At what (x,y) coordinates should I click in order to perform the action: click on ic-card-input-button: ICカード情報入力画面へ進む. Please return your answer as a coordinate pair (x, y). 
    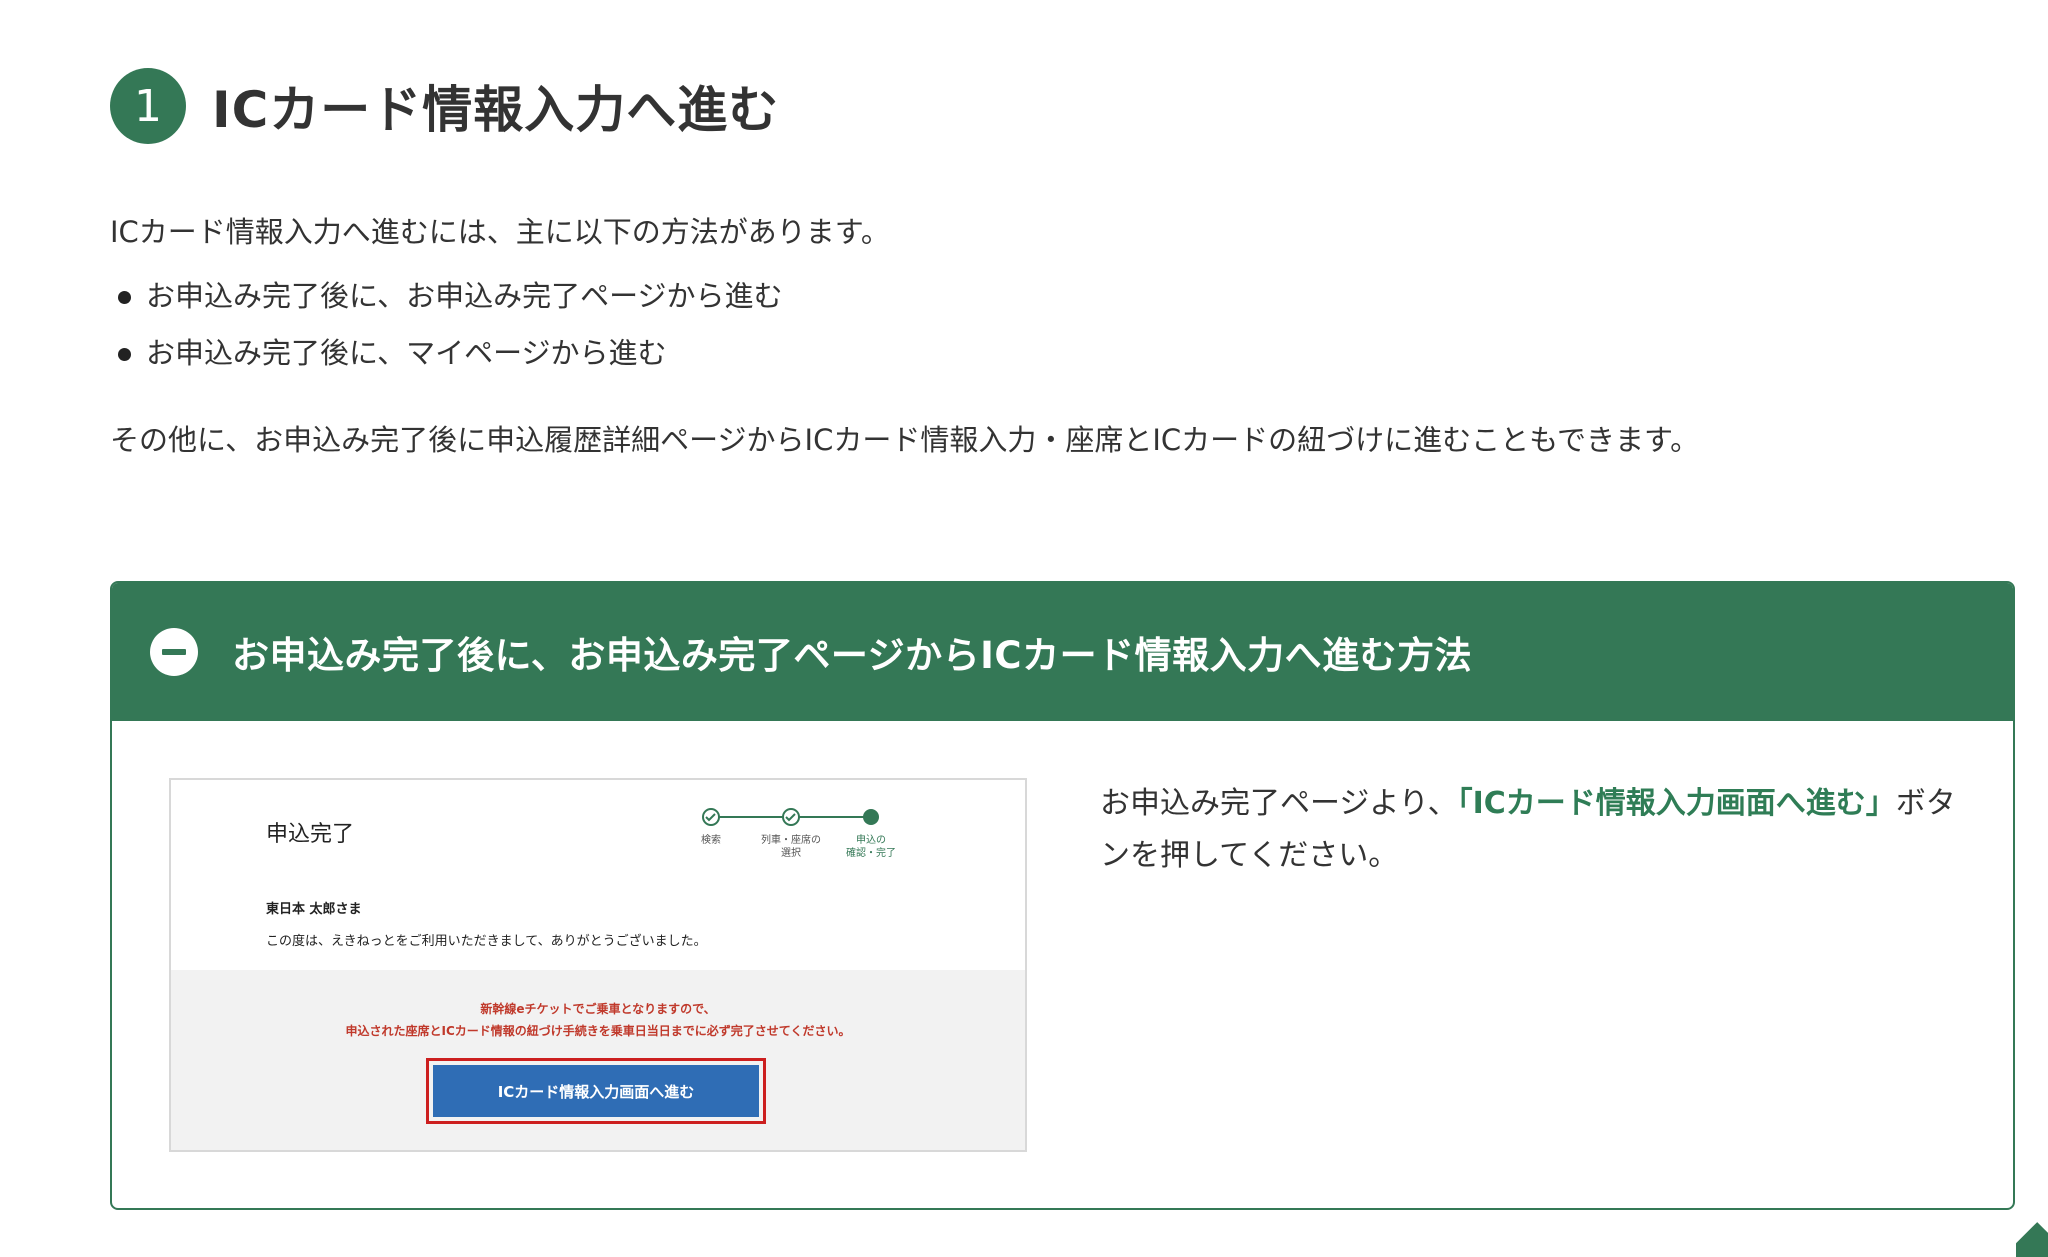
    Looking at the image, I should click on (596, 1091).